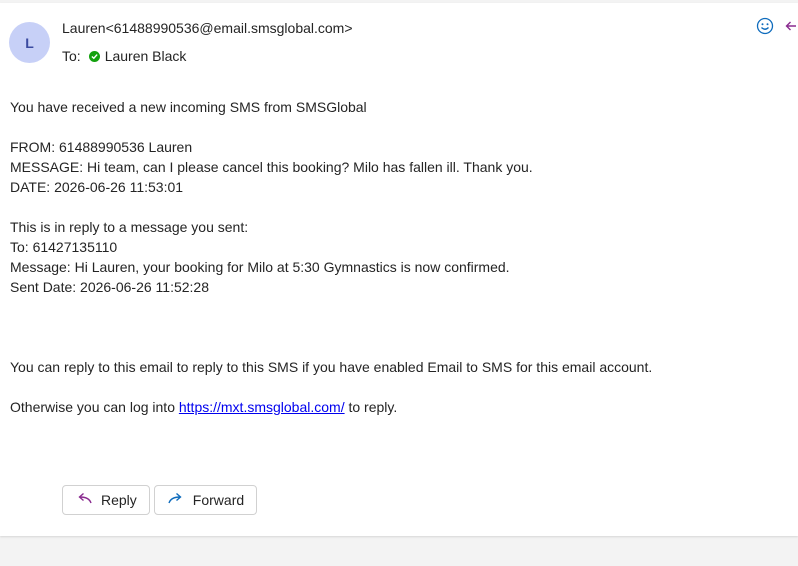 This screenshot has height=566, width=798. Describe the element at coordinates (97, 187) in the screenshot. I see `sms-date: DATE: 2026-06-26 11:53:01` at that location.